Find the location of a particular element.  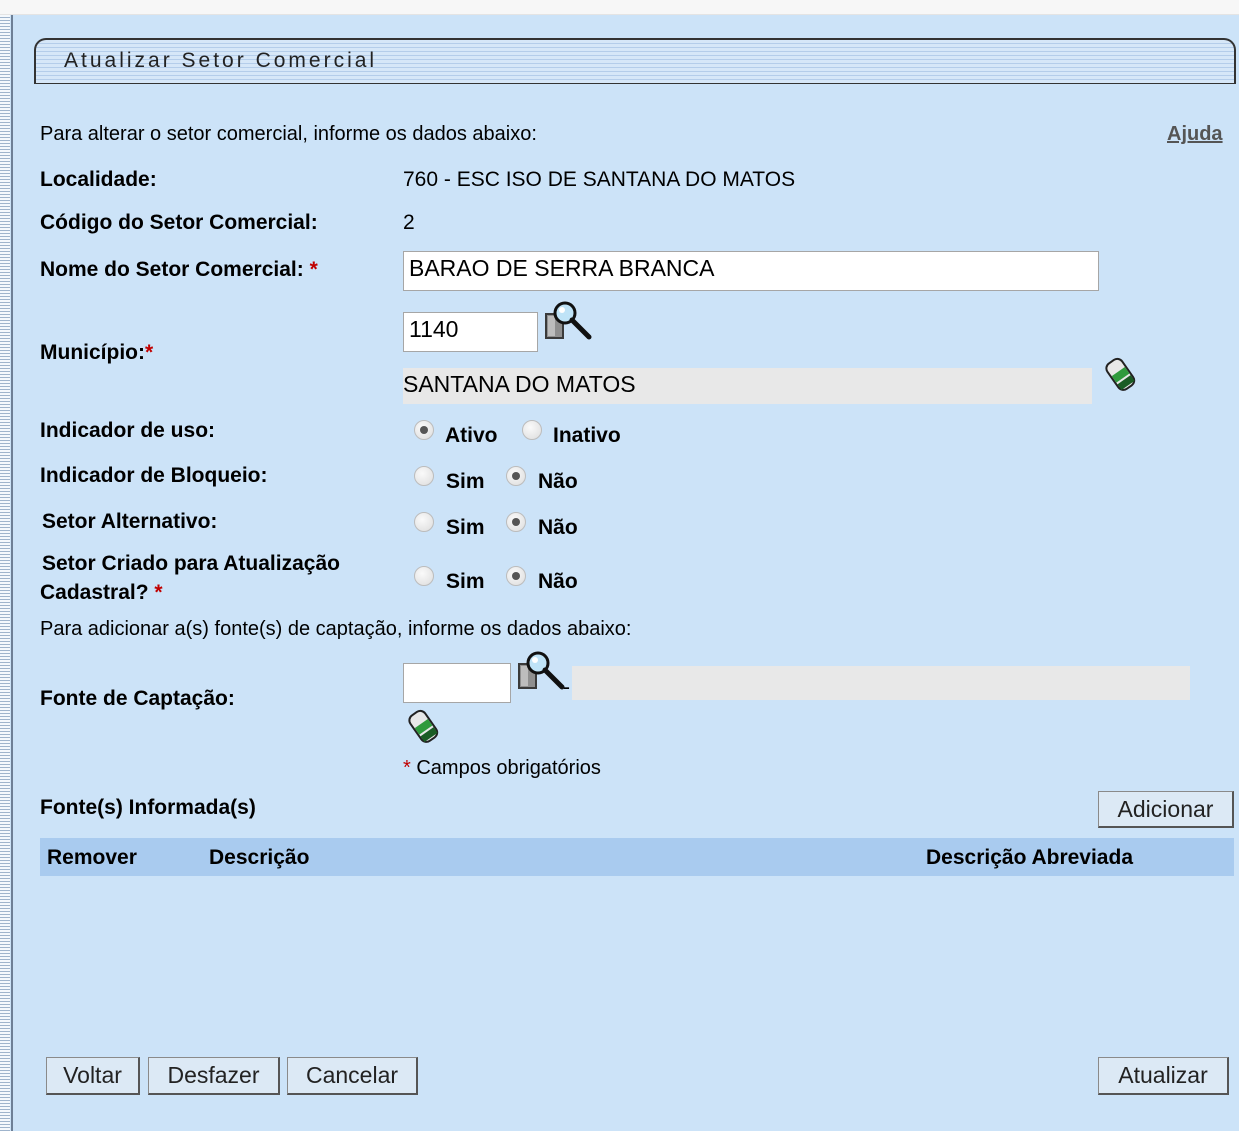

radio-criado-nao is located at coordinates (516, 576).